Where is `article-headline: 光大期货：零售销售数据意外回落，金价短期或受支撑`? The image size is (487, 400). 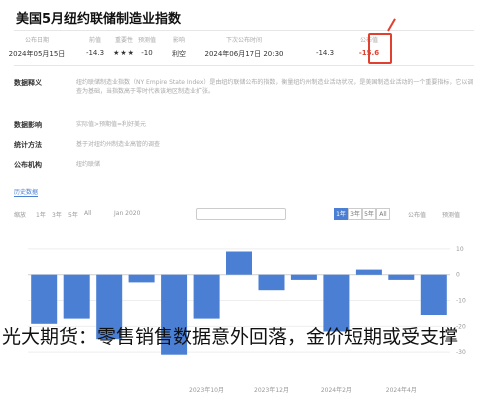 article-headline: 光大期货：零售销售数据意外回落，金价短期或受支撑 is located at coordinates (230, 337).